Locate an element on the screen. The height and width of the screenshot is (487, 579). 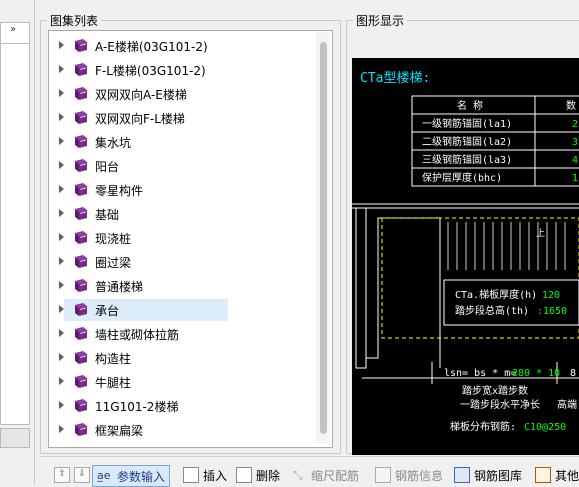
insert-icon is located at coordinates (191, 475).